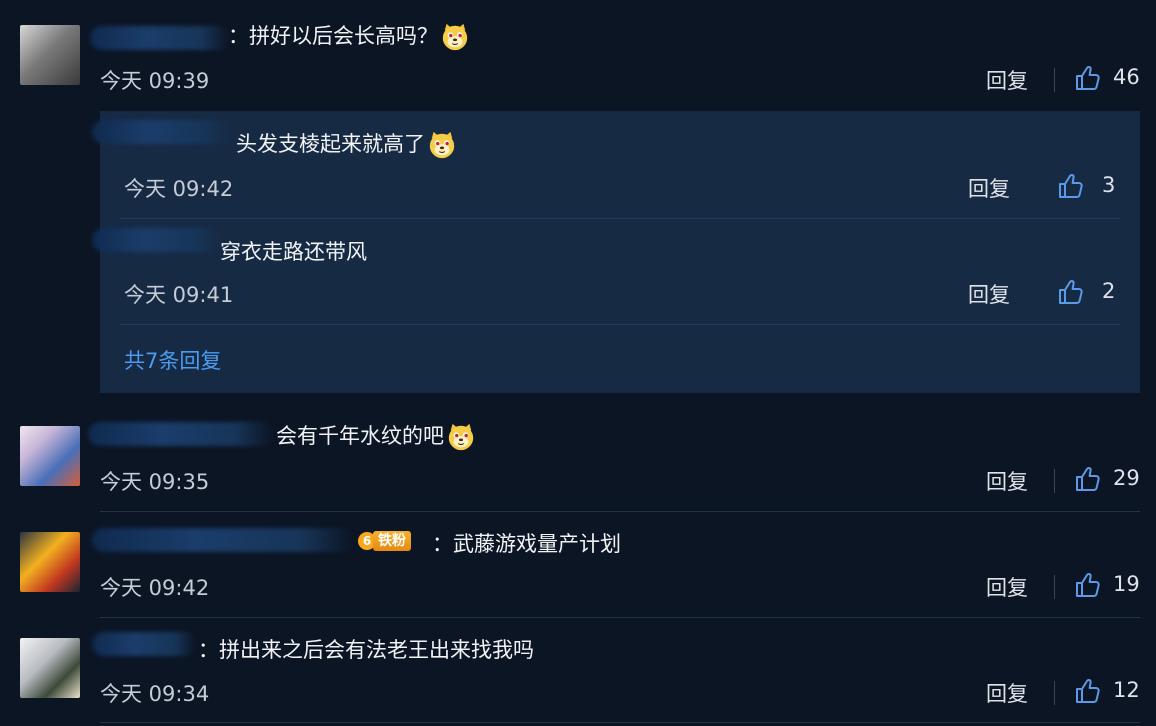 The height and width of the screenshot is (726, 1156). I want to click on comment-text: ：拼出来之后会有法老王出来找我吗, so click(366, 650).